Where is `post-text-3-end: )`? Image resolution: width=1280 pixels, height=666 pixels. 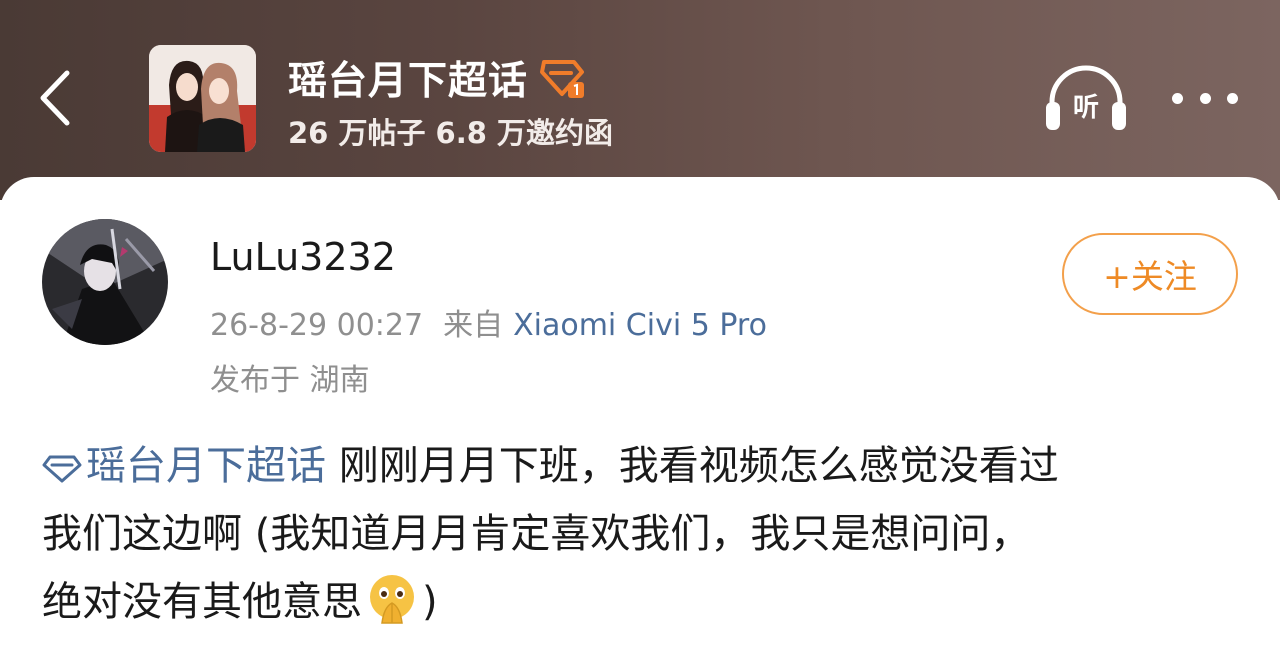 post-text-3-end: ) is located at coordinates (430, 602).